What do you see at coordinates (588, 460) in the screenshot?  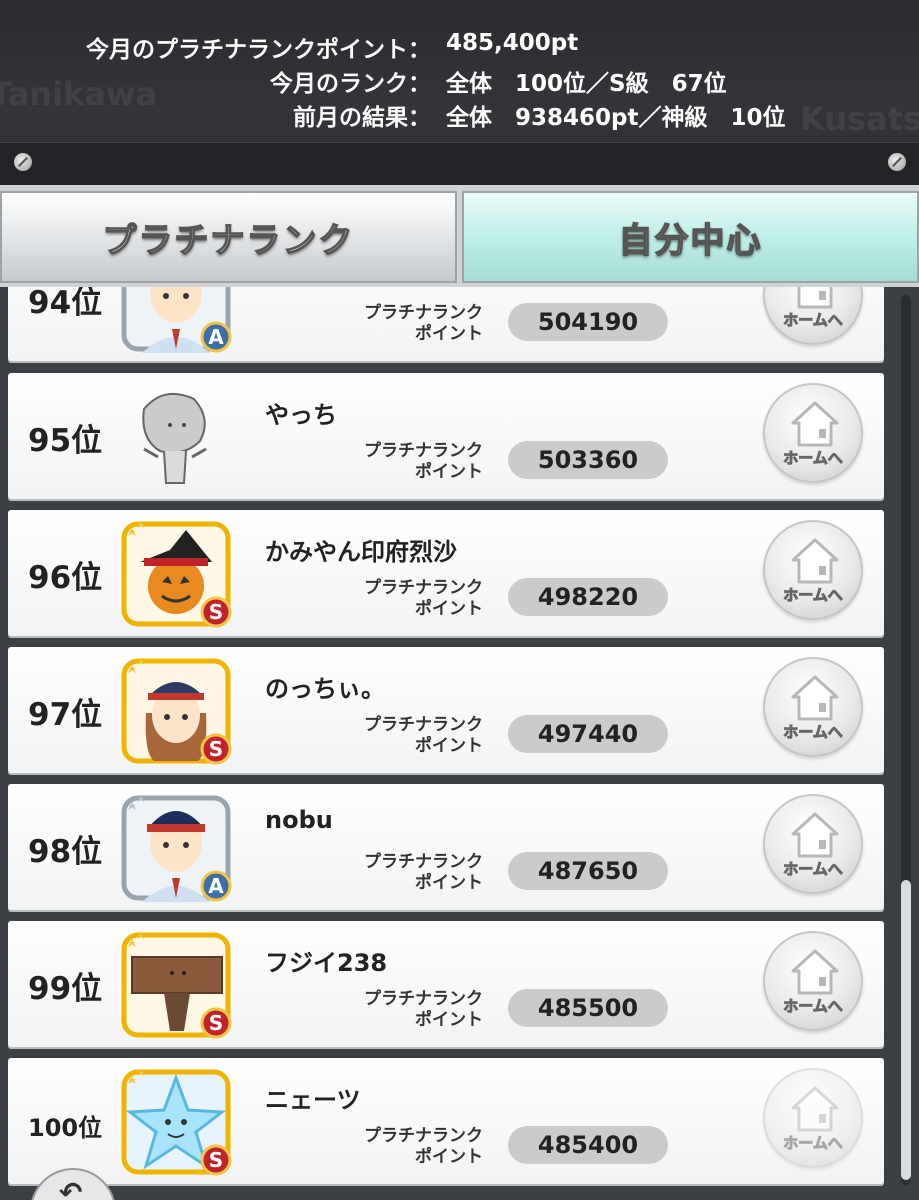 I see `points-value: 503360` at bounding box center [588, 460].